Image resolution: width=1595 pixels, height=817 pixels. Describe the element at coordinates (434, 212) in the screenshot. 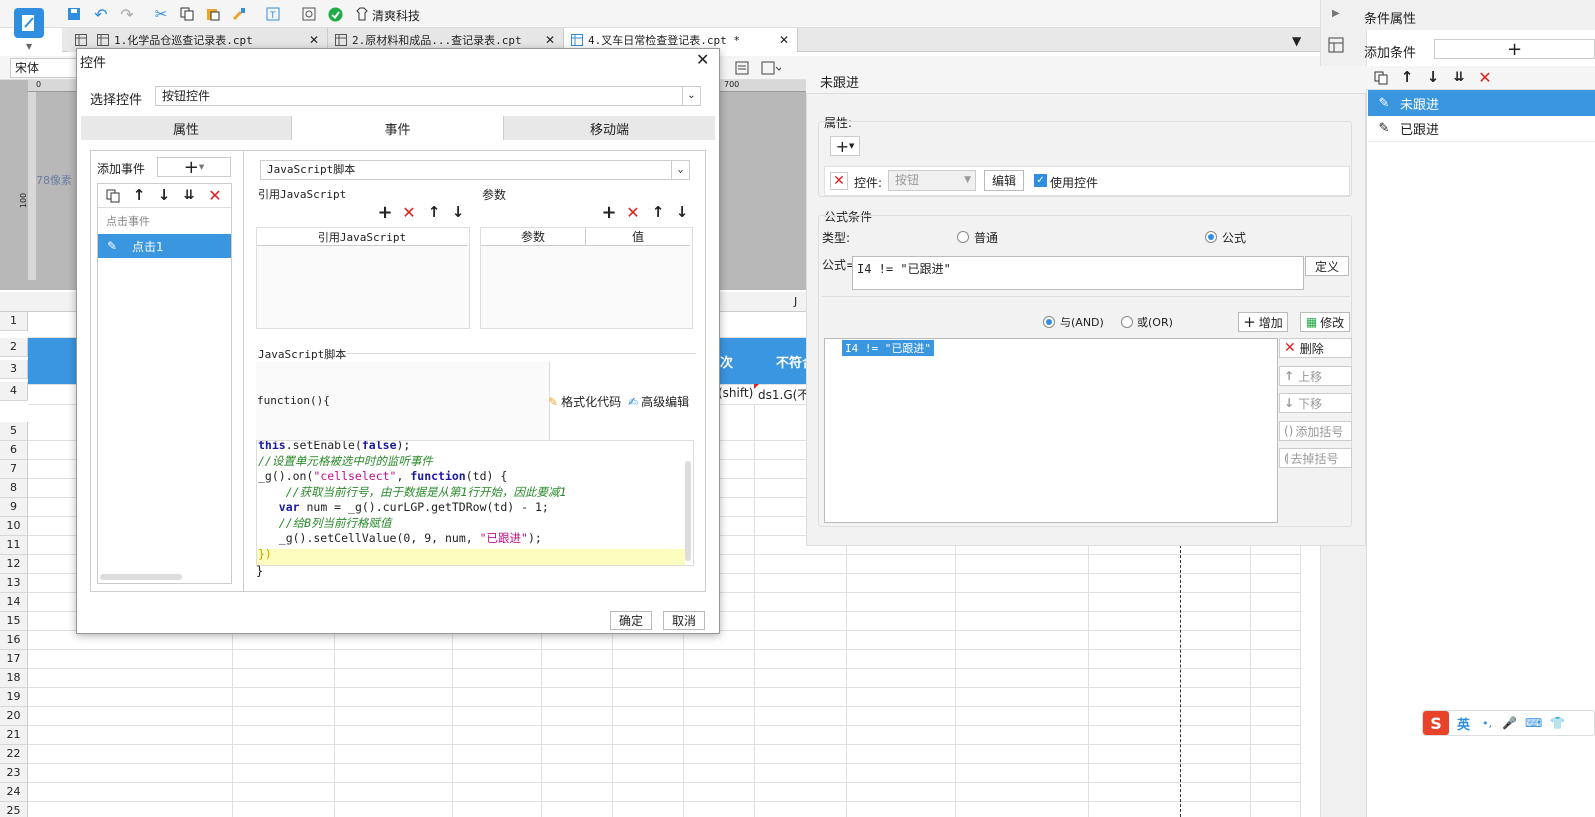

I see `move-up-ref-icon: ↑` at that location.